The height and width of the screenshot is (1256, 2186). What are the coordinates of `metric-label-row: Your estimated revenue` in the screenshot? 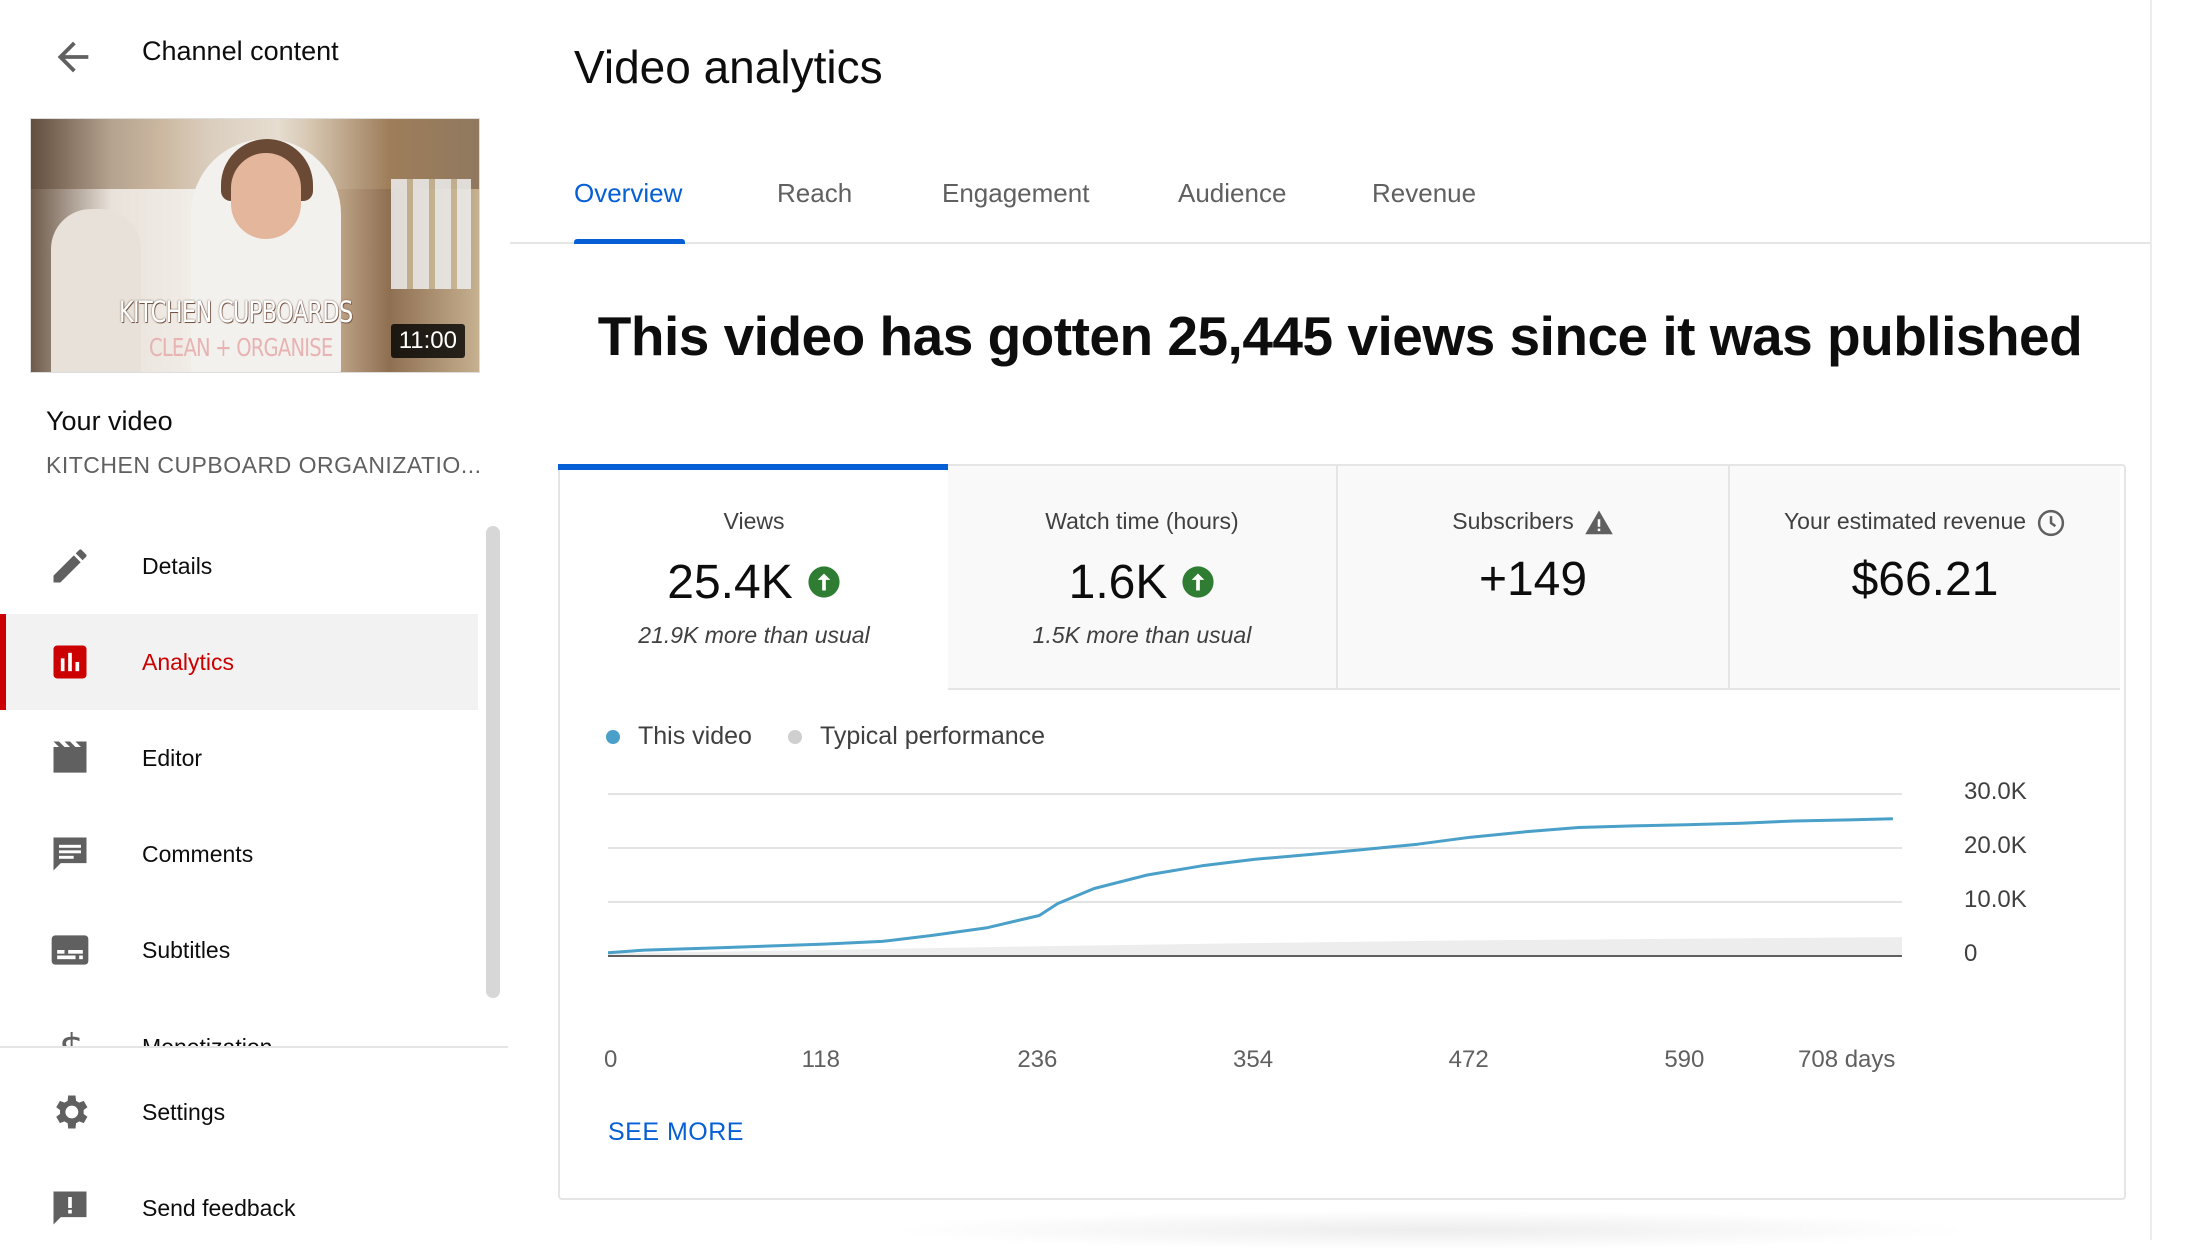 It's located at (1925, 523).